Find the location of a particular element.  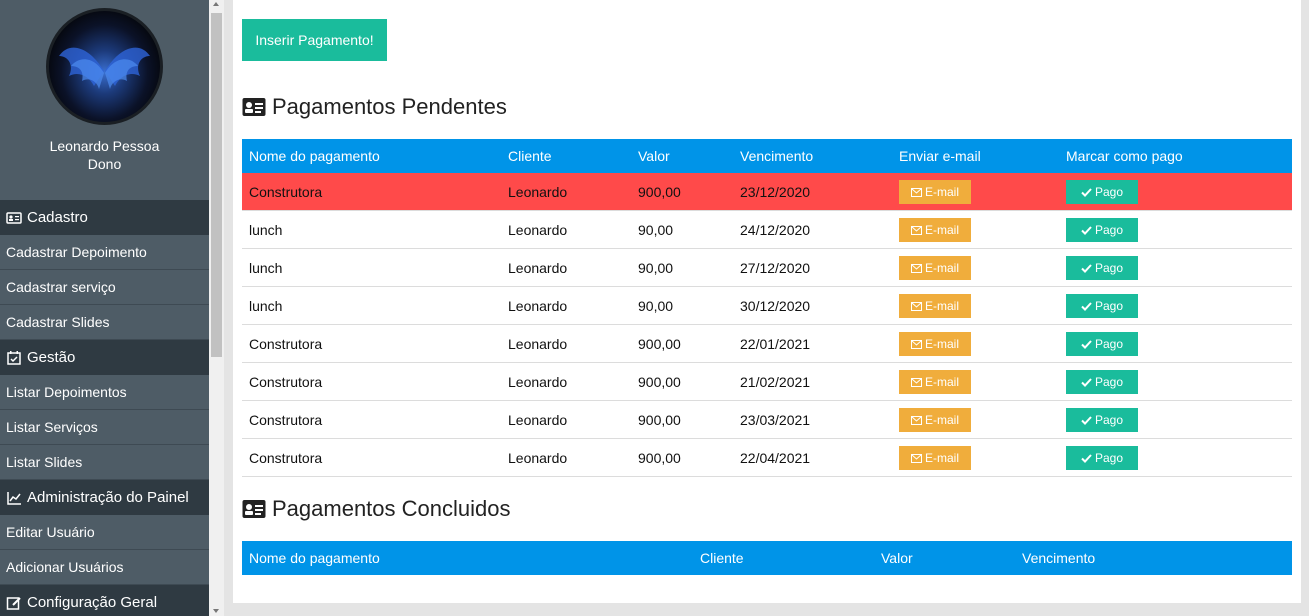

sidebar-item-editar-usuario: Editar Usuário is located at coordinates (104, 532).